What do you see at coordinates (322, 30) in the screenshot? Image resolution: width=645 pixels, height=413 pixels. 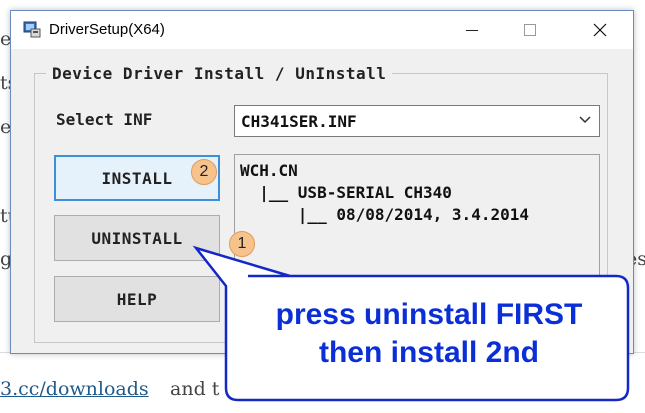 I see `title-bar: DriverSetup(X64)` at bounding box center [322, 30].